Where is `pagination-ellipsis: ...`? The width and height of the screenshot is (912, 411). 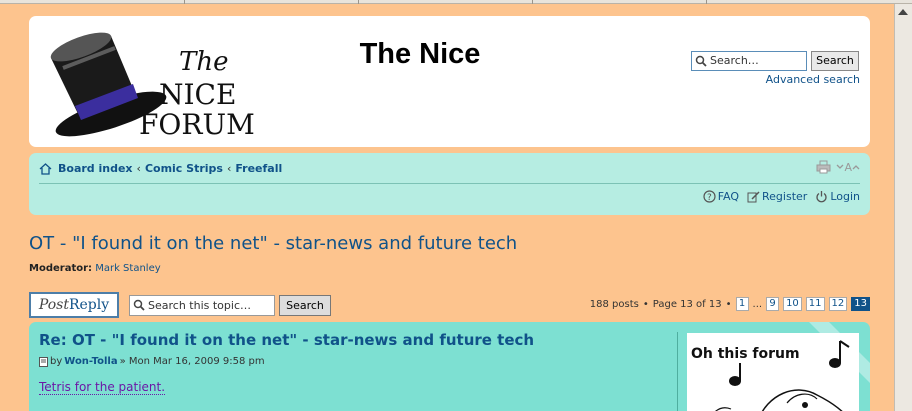
pagination-ellipsis: ... is located at coordinates (757, 304).